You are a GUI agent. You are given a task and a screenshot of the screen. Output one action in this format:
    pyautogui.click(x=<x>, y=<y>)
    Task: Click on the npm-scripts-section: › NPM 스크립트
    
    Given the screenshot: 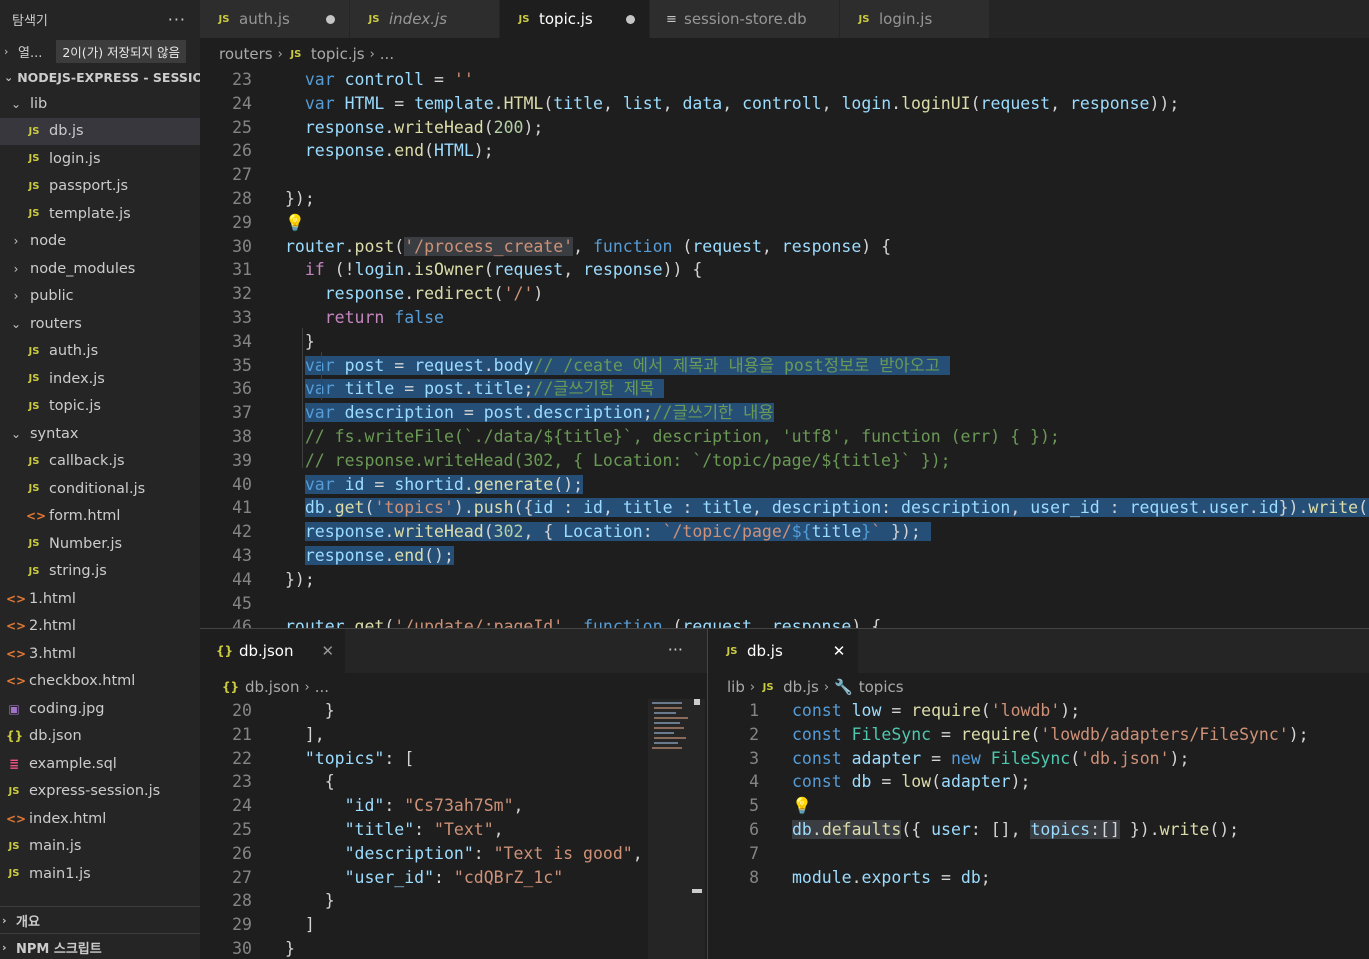 What is the action you would take?
    pyautogui.click(x=100, y=946)
    